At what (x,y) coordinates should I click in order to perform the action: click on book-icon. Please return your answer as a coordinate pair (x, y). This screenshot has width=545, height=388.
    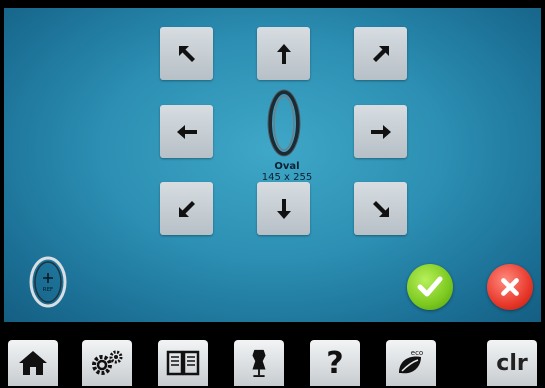
    Looking at the image, I should click on (183, 363).